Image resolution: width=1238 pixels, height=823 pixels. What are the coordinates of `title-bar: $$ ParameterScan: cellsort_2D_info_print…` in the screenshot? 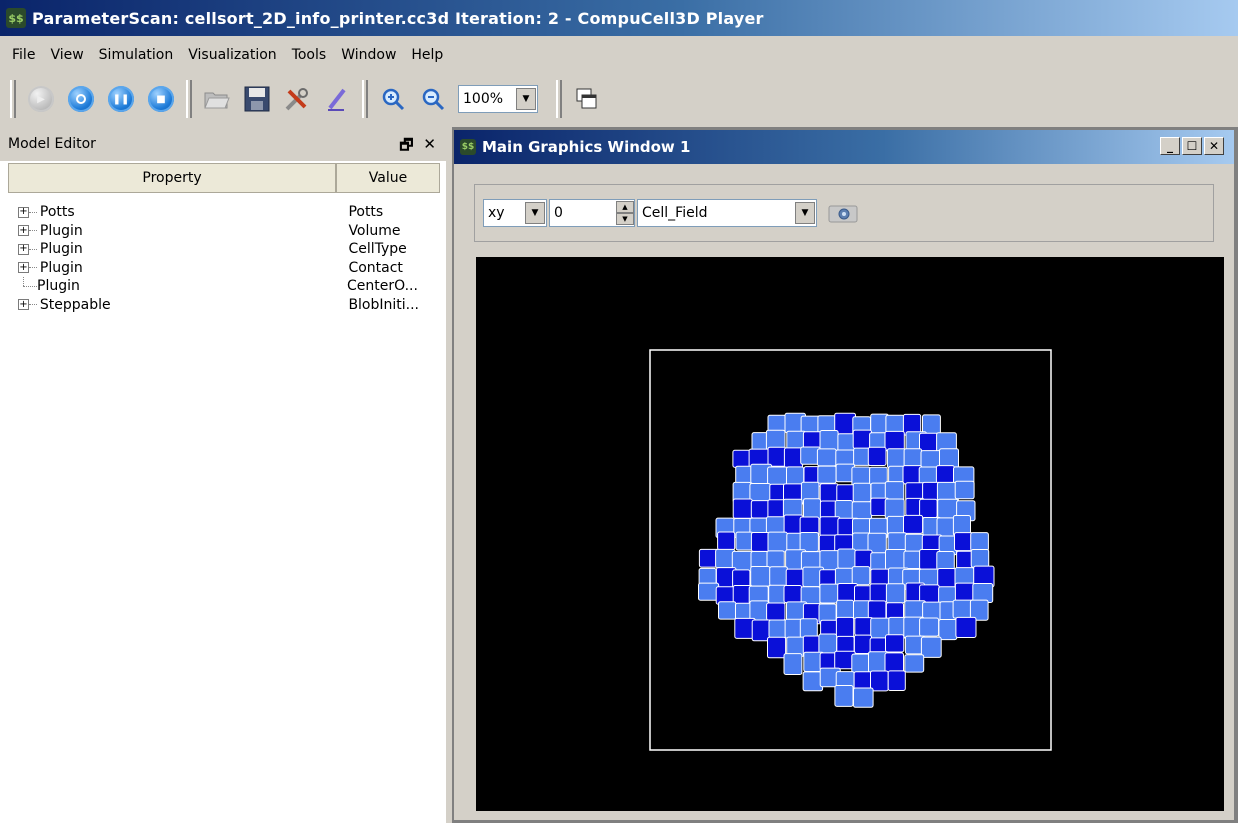 It's located at (619, 18).